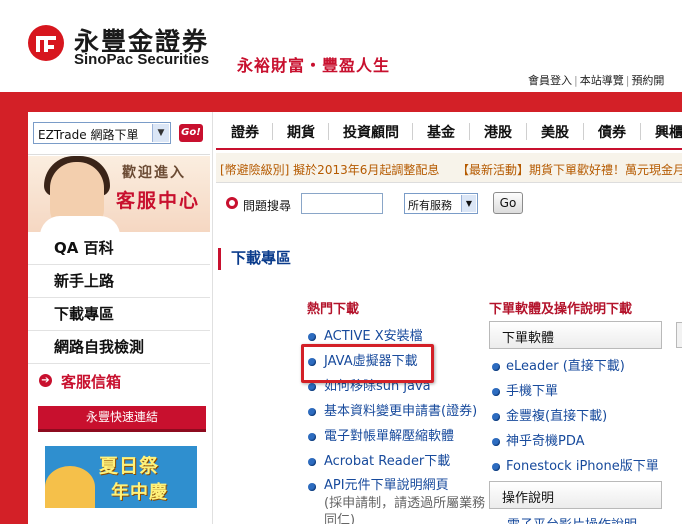 The width and height of the screenshot is (682, 524). What do you see at coordinates (314, 65) in the screenshot?
I see `brand-slogan: 永裕財富・豐盈人生` at bounding box center [314, 65].